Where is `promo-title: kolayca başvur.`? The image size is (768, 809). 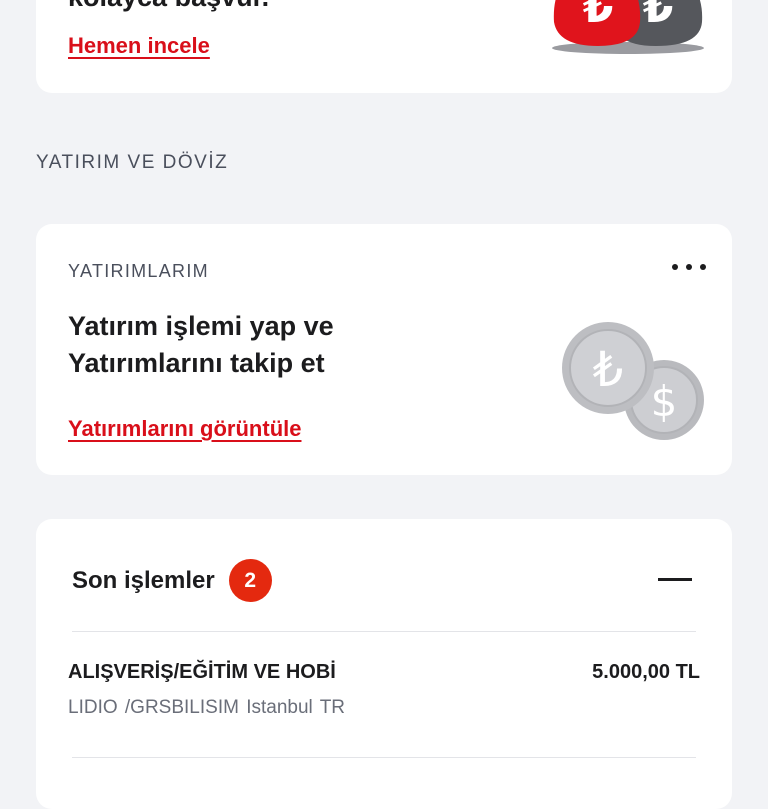
promo-title: kolayca başvur. is located at coordinates (168, 6).